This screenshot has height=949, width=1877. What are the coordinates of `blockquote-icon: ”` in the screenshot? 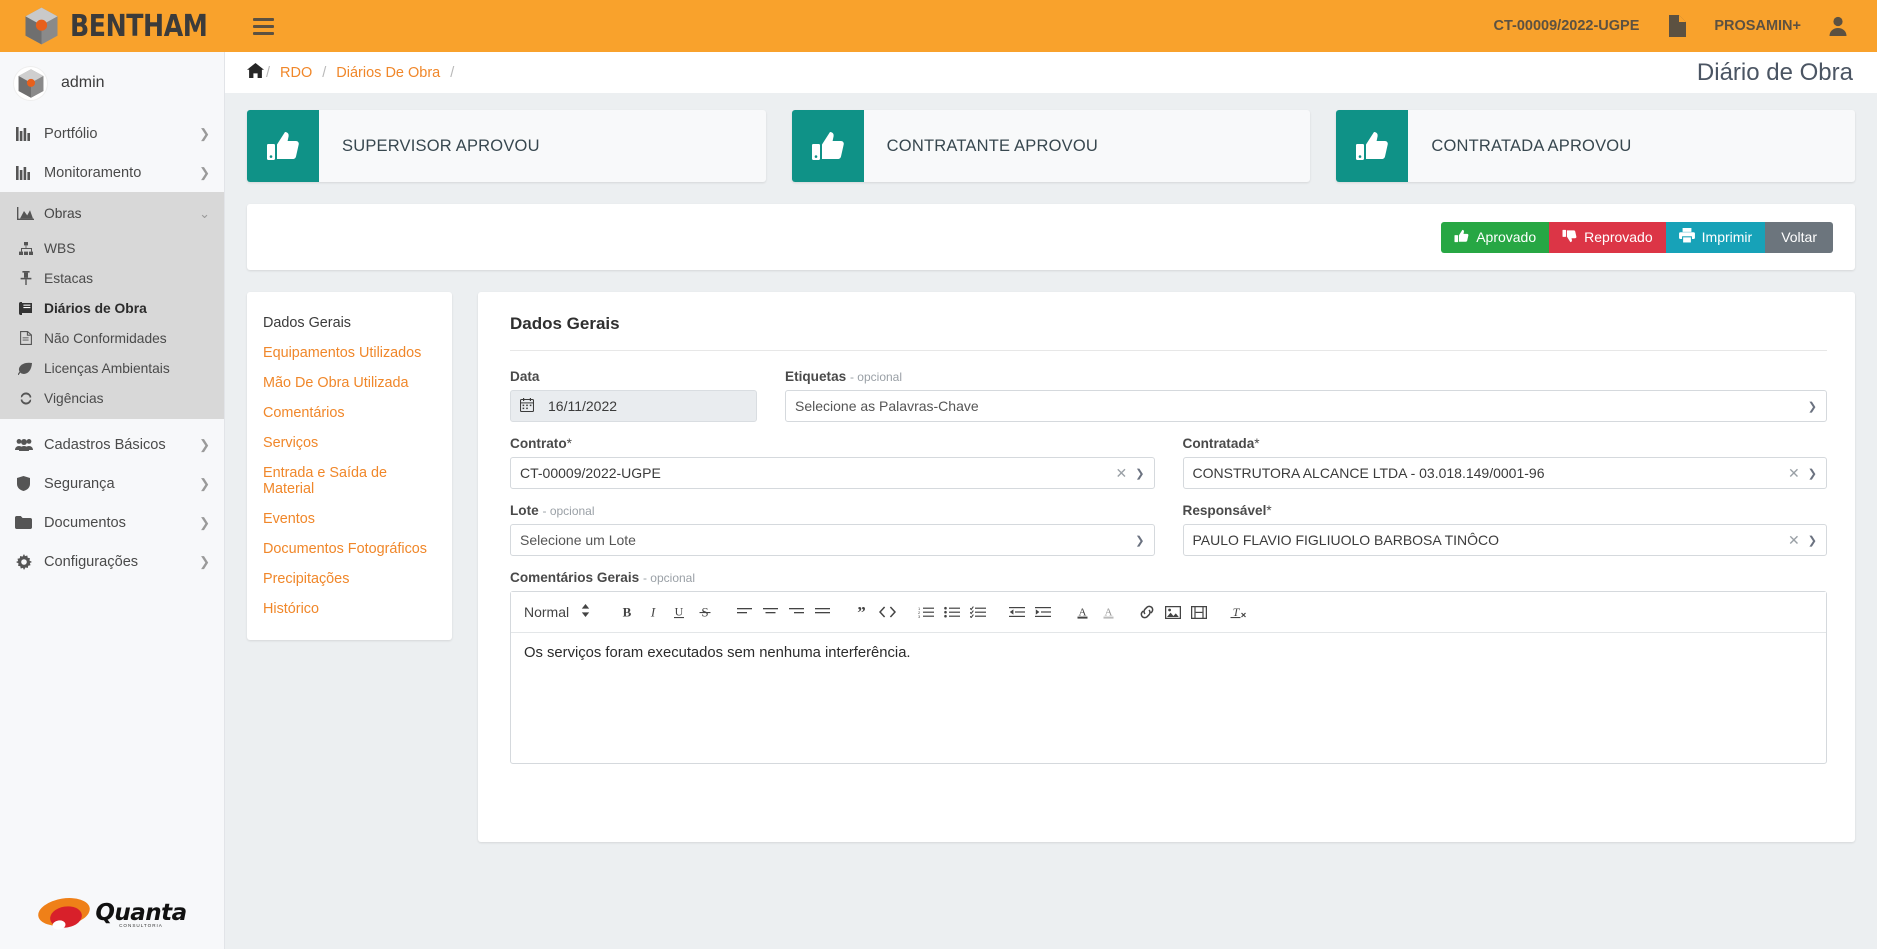 It's located at (861, 612).